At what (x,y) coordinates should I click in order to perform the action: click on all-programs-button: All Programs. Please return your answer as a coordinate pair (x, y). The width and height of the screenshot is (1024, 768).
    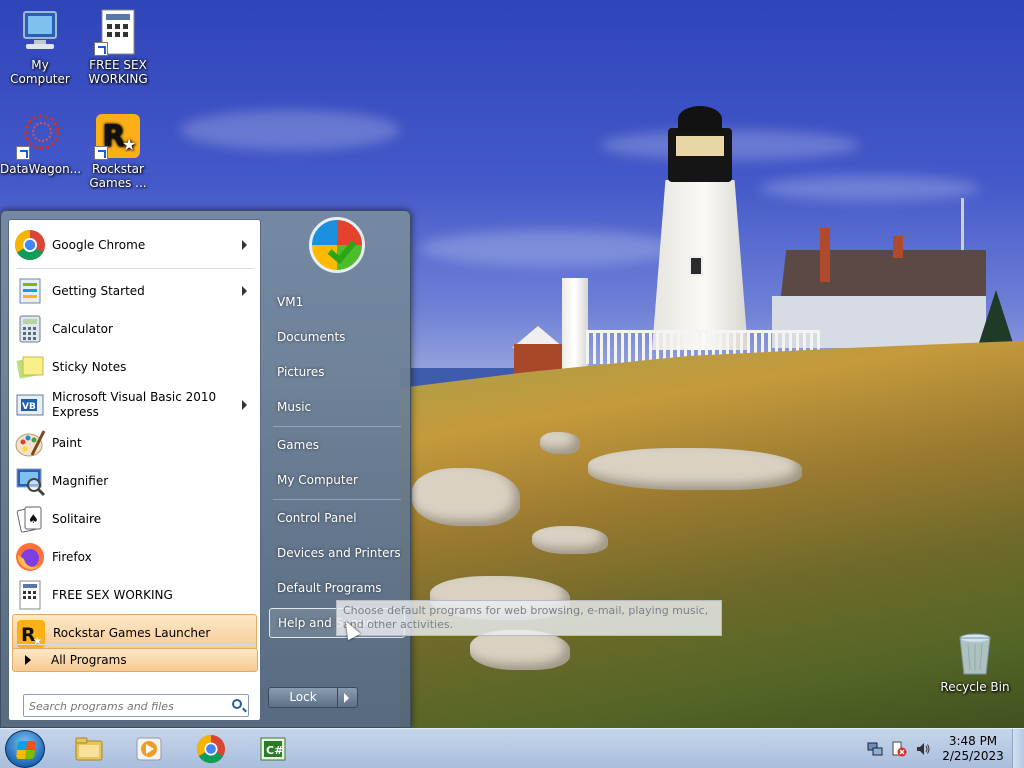
    Looking at the image, I should click on (135, 660).